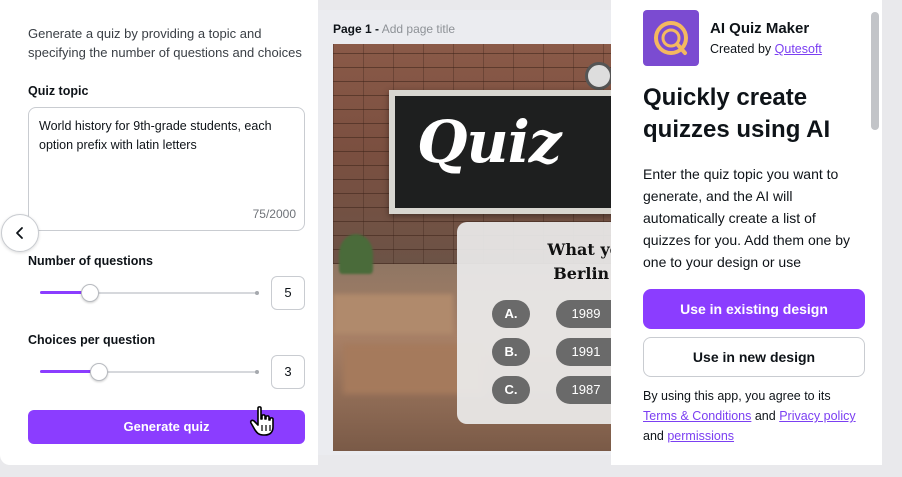 The image size is (902, 477). I want to click on questions-slider, so click(149, 293).